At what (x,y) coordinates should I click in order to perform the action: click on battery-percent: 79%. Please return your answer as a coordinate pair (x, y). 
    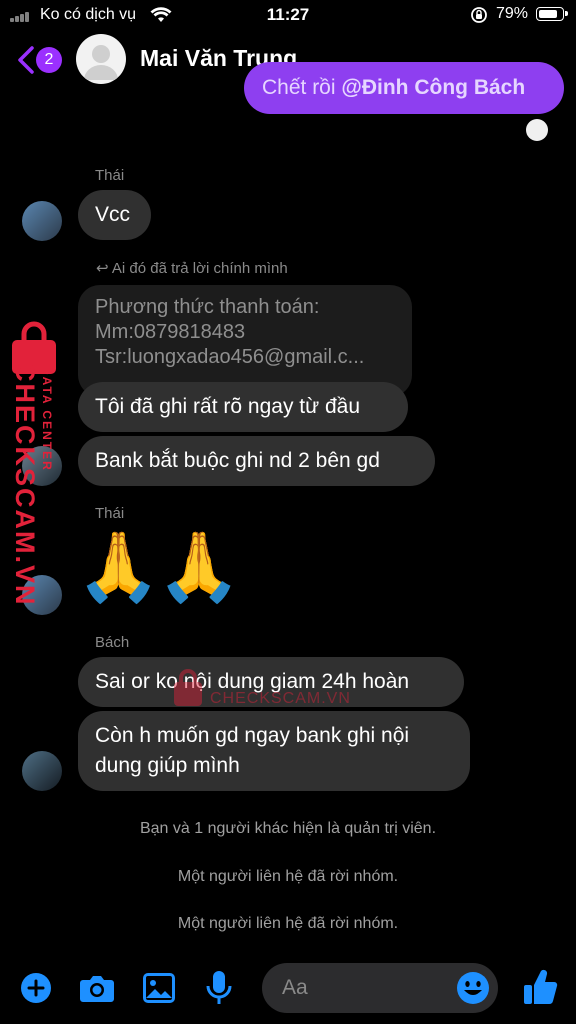
    Looking at the image, I should click on (512, 13).